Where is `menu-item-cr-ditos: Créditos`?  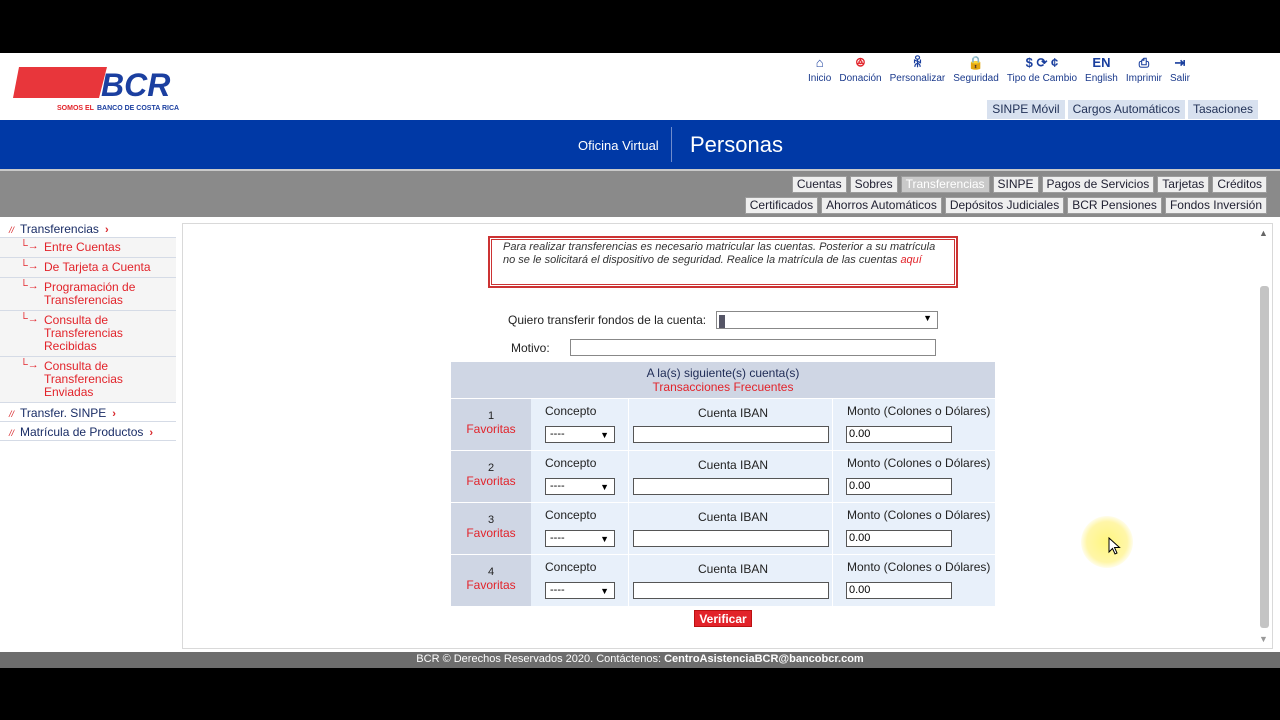 menu-item-cr-ditos: Créditos is located at coordinates (1239, 184).